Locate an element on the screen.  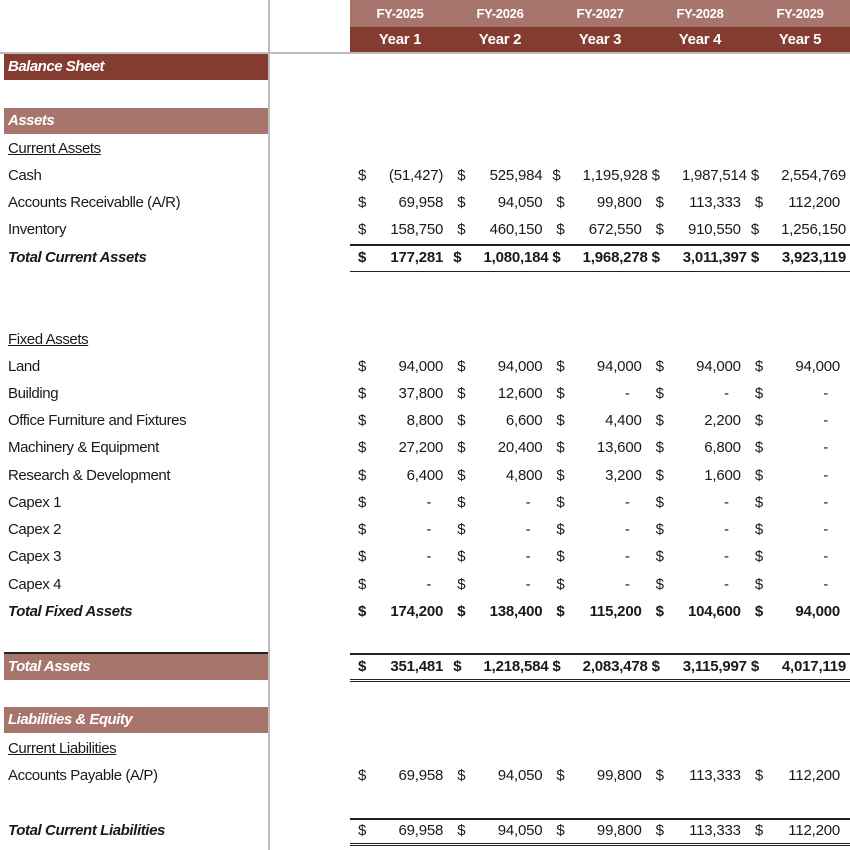
amount: 94,000 is located at coordinates (718, 366).